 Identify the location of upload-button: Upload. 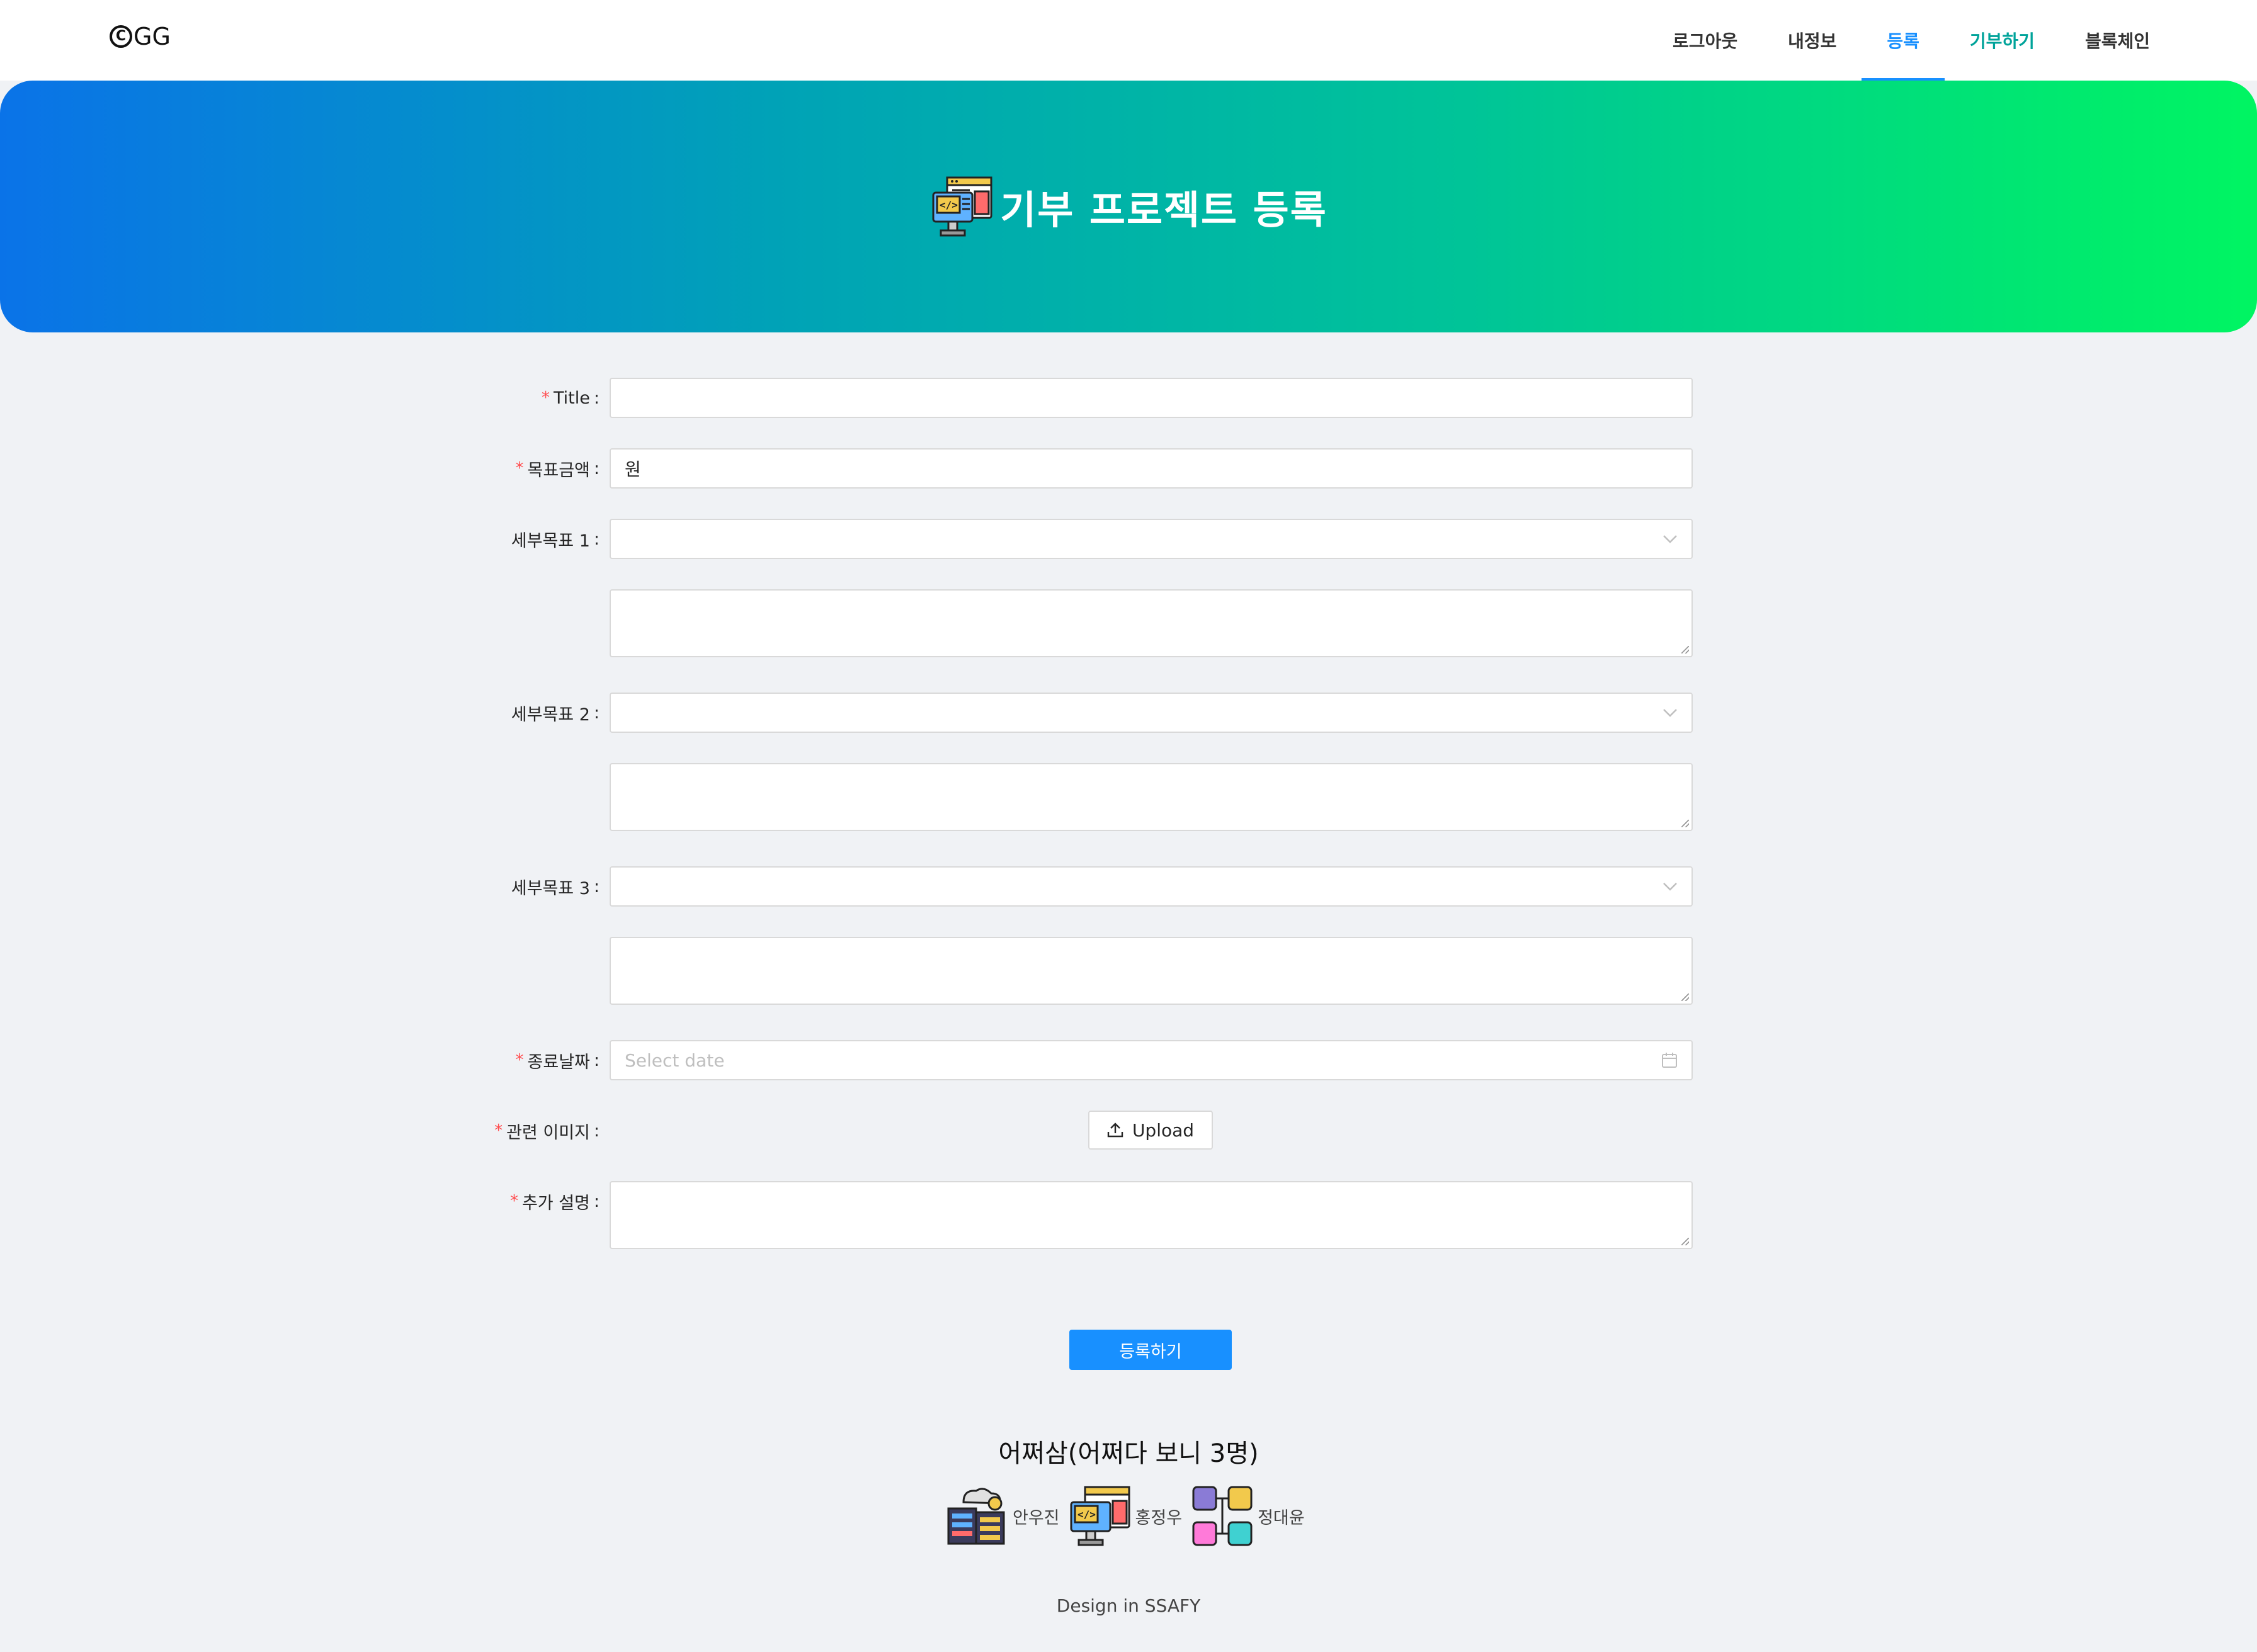
(1150, 1130).